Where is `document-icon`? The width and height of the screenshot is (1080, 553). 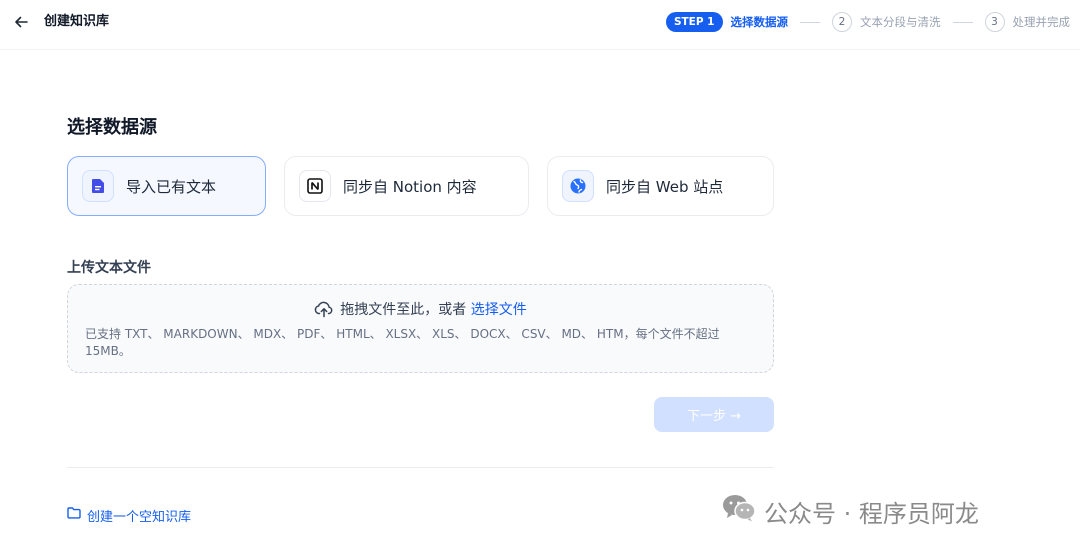 document-icon is located at coordinates (98, 186).